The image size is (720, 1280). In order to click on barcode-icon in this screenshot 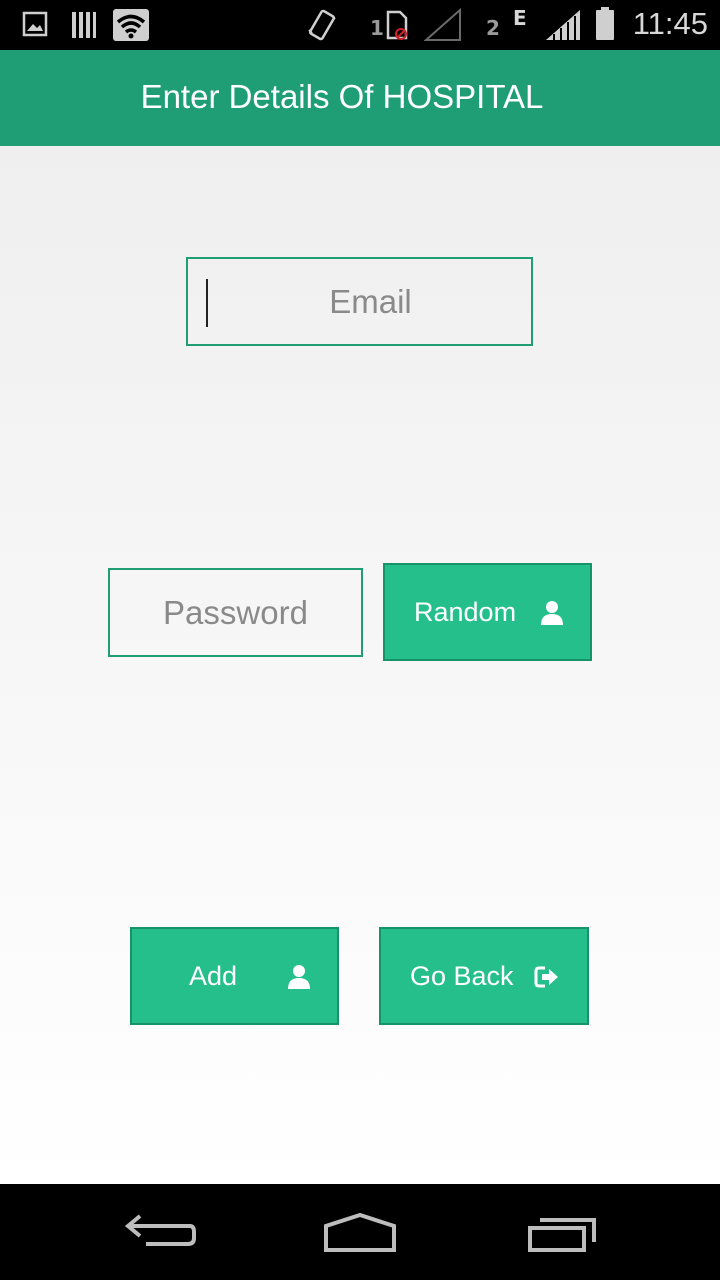, I will do `click(84, 25)`.